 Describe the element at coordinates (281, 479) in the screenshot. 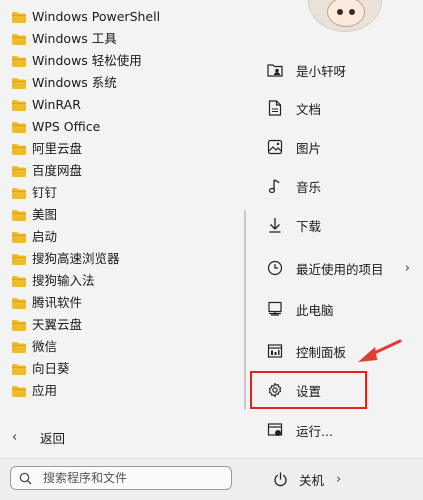

I see `power-icon` at that location.